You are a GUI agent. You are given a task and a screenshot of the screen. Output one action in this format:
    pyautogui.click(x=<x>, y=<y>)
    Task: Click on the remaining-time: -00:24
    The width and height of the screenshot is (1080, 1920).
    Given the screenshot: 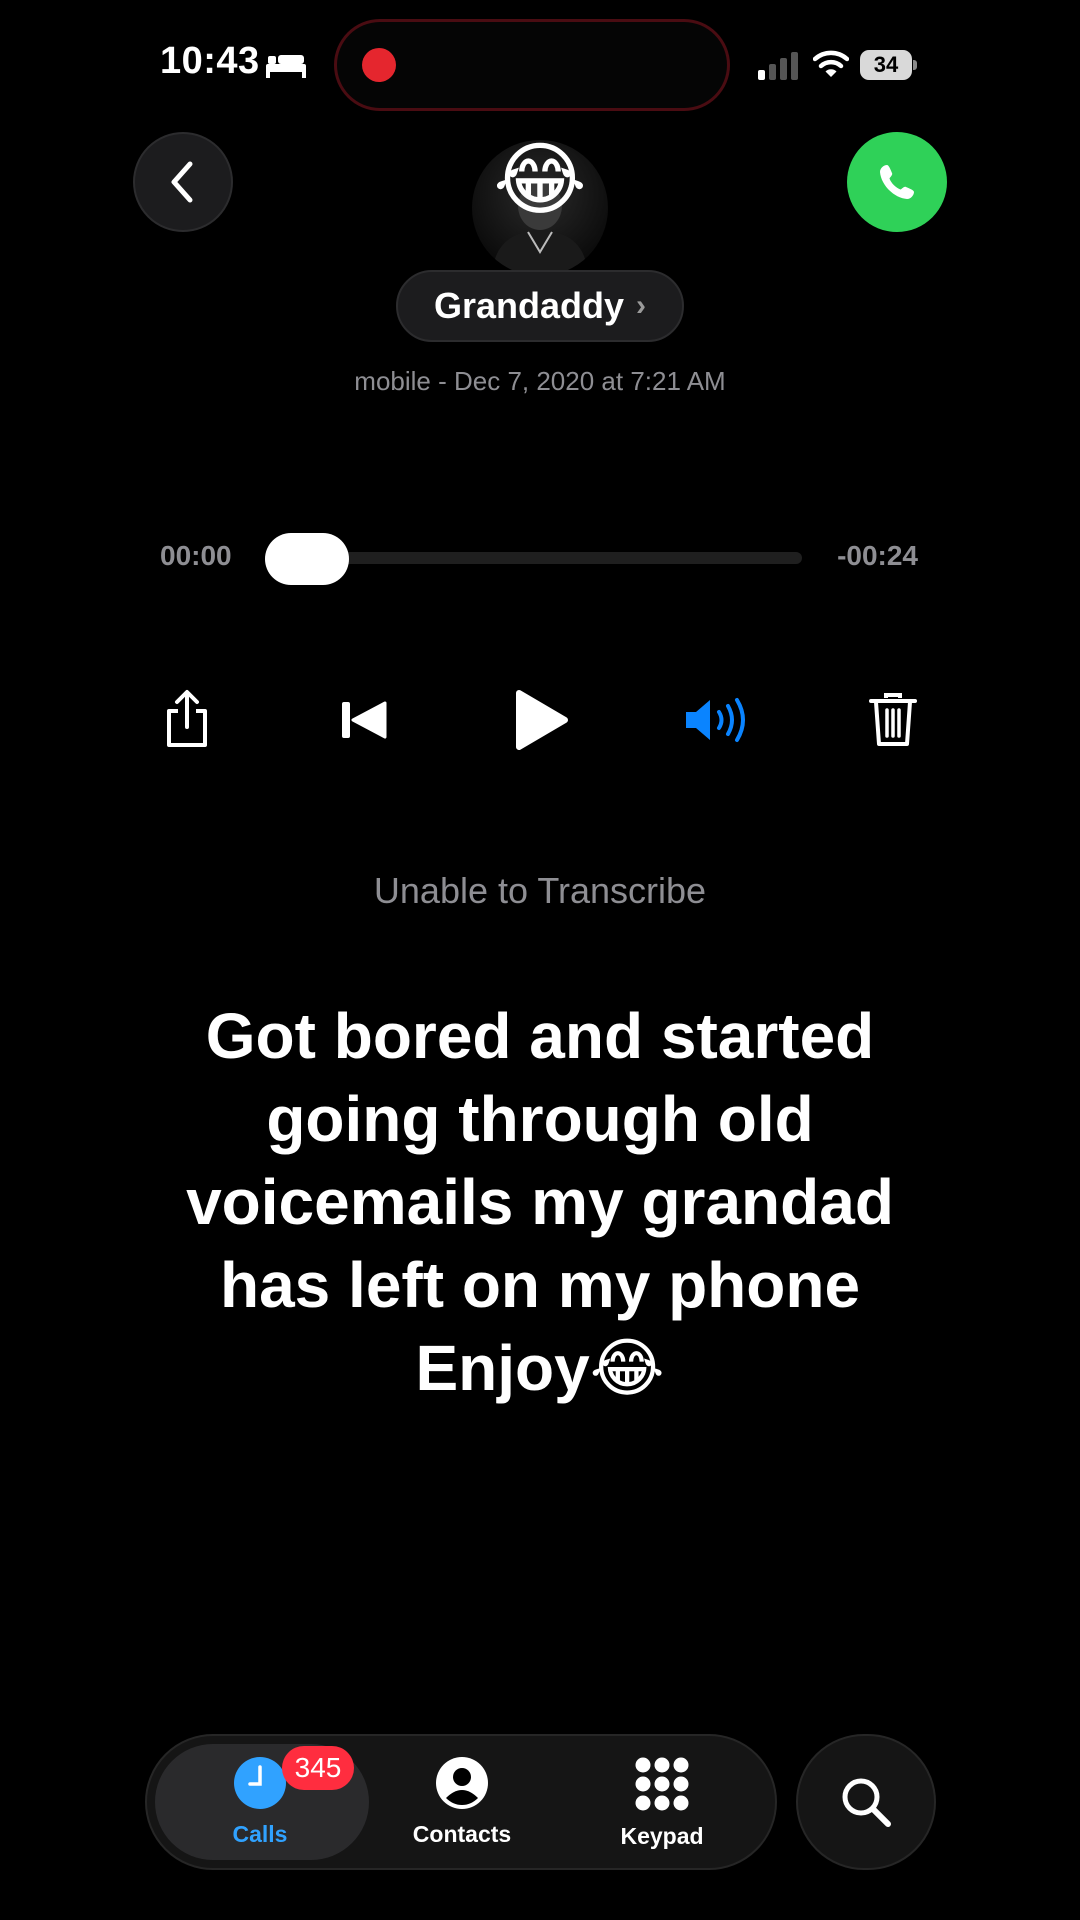 What is the action you would take?
    pyautogui.click(x=877, y=555)
    